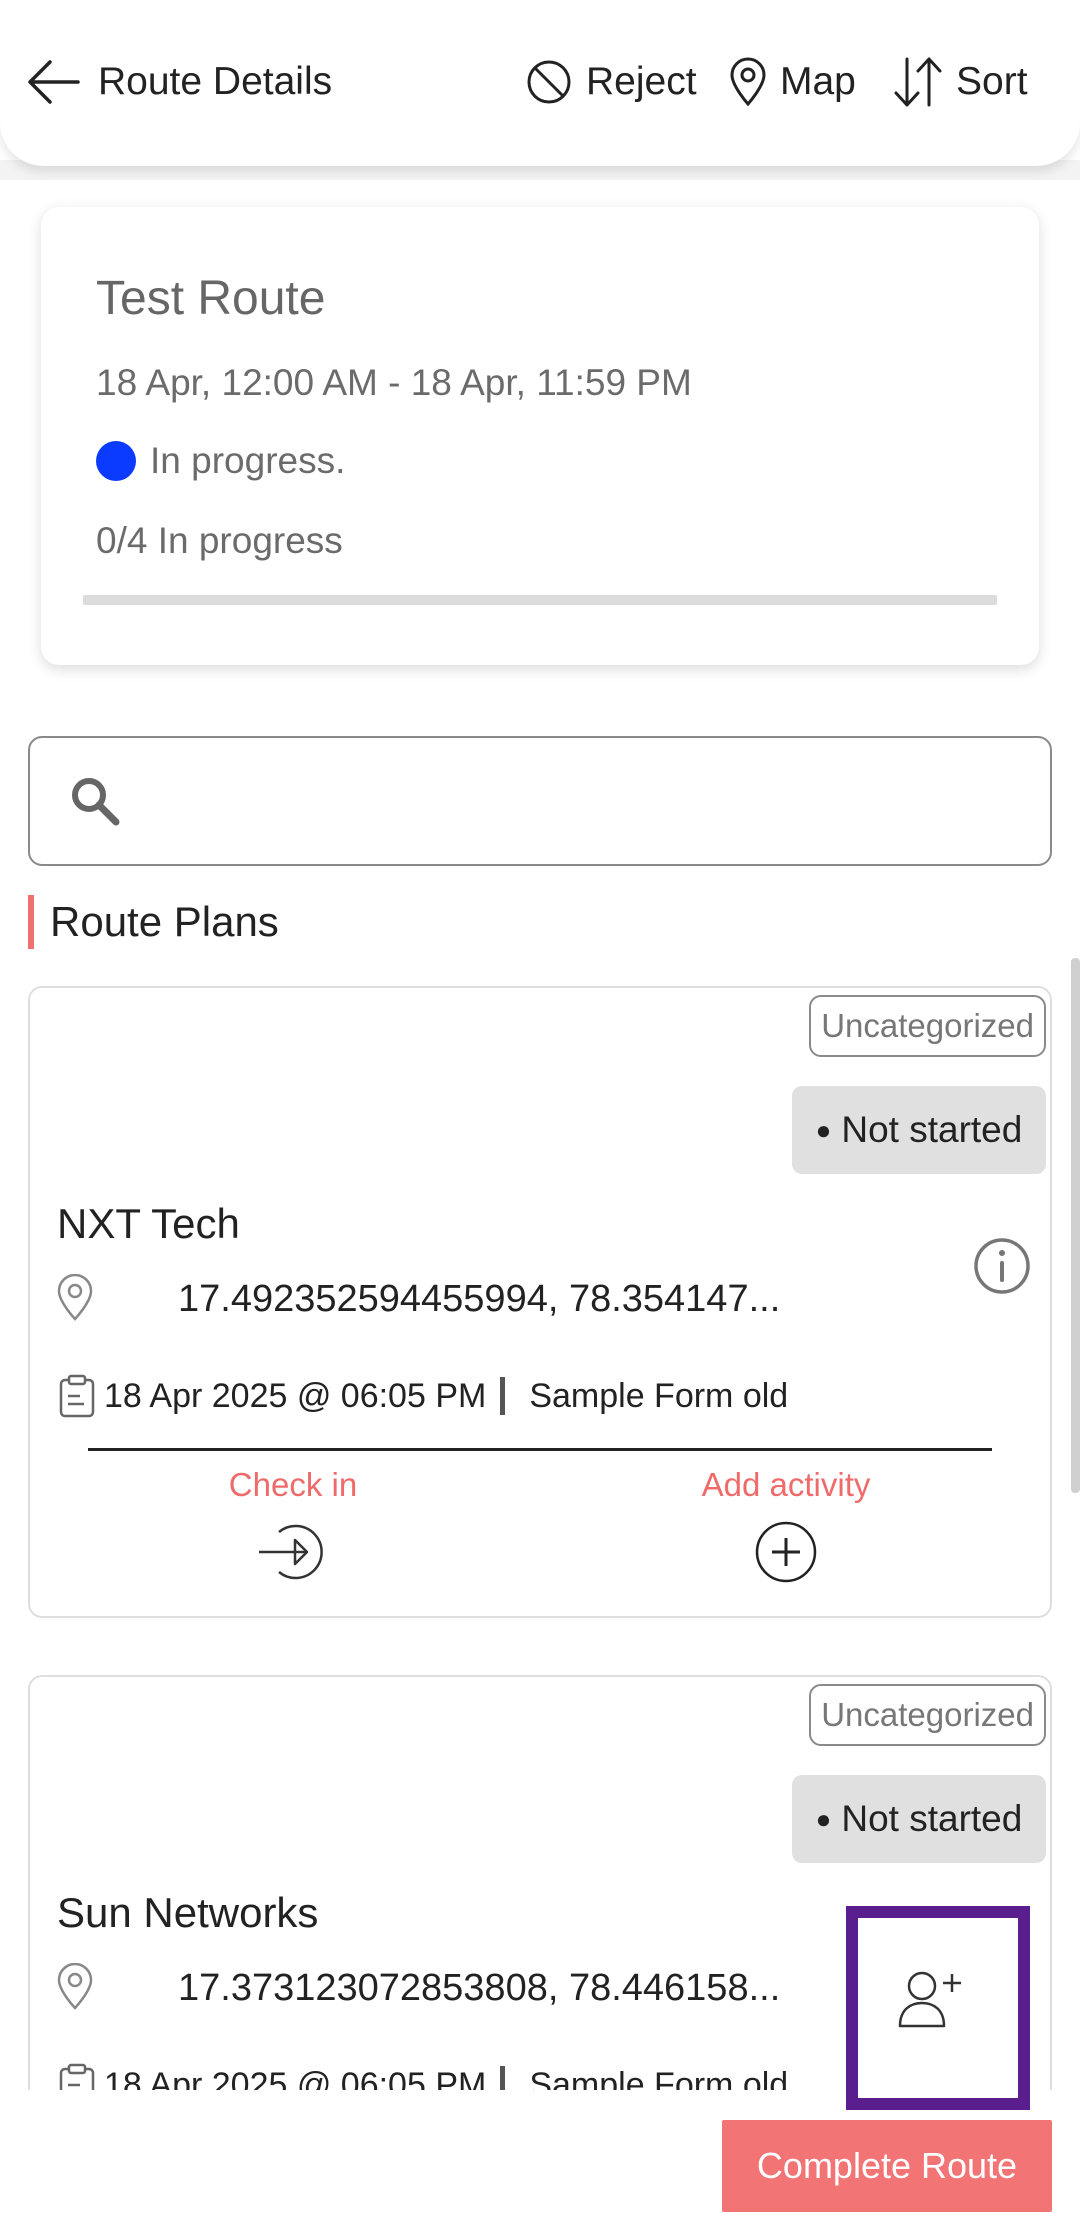  Describe the element at coordinates (1002, 1266) in the screenshot. I see `info-icon` at that location.